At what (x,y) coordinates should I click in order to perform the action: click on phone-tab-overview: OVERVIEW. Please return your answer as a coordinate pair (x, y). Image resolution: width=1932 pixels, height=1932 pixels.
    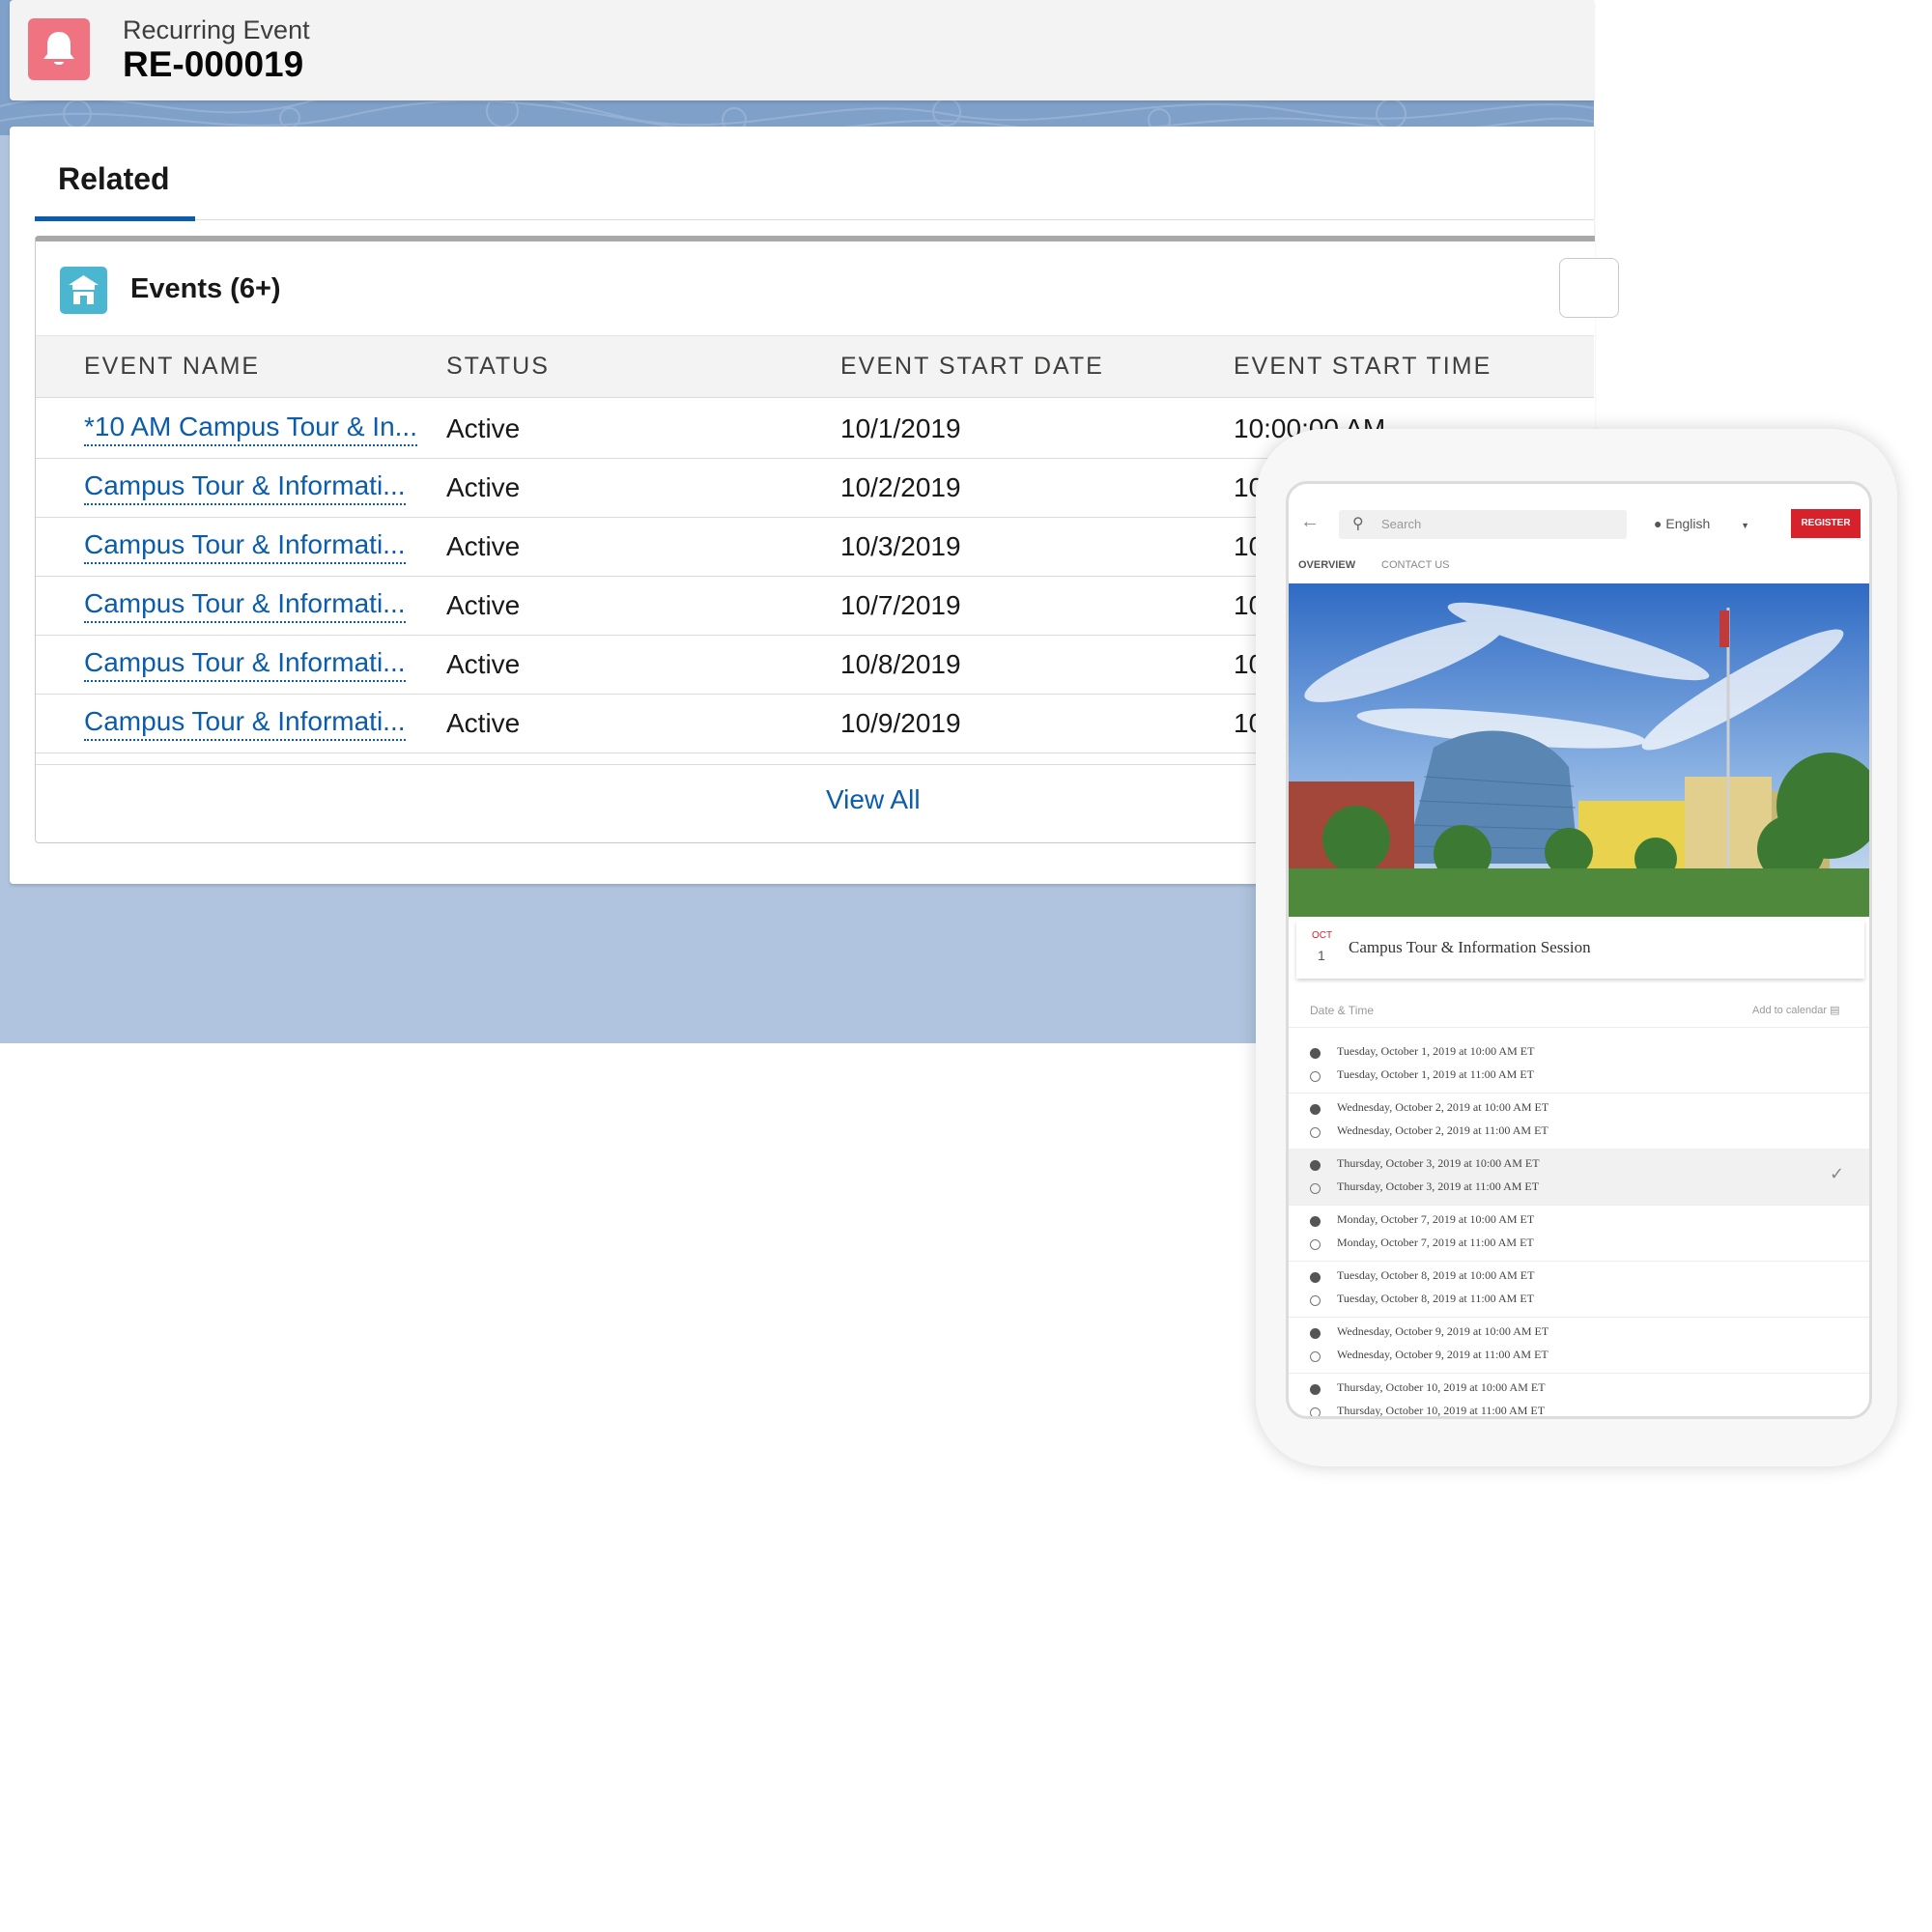
    Looking at the image, I should click on (1326, 565).